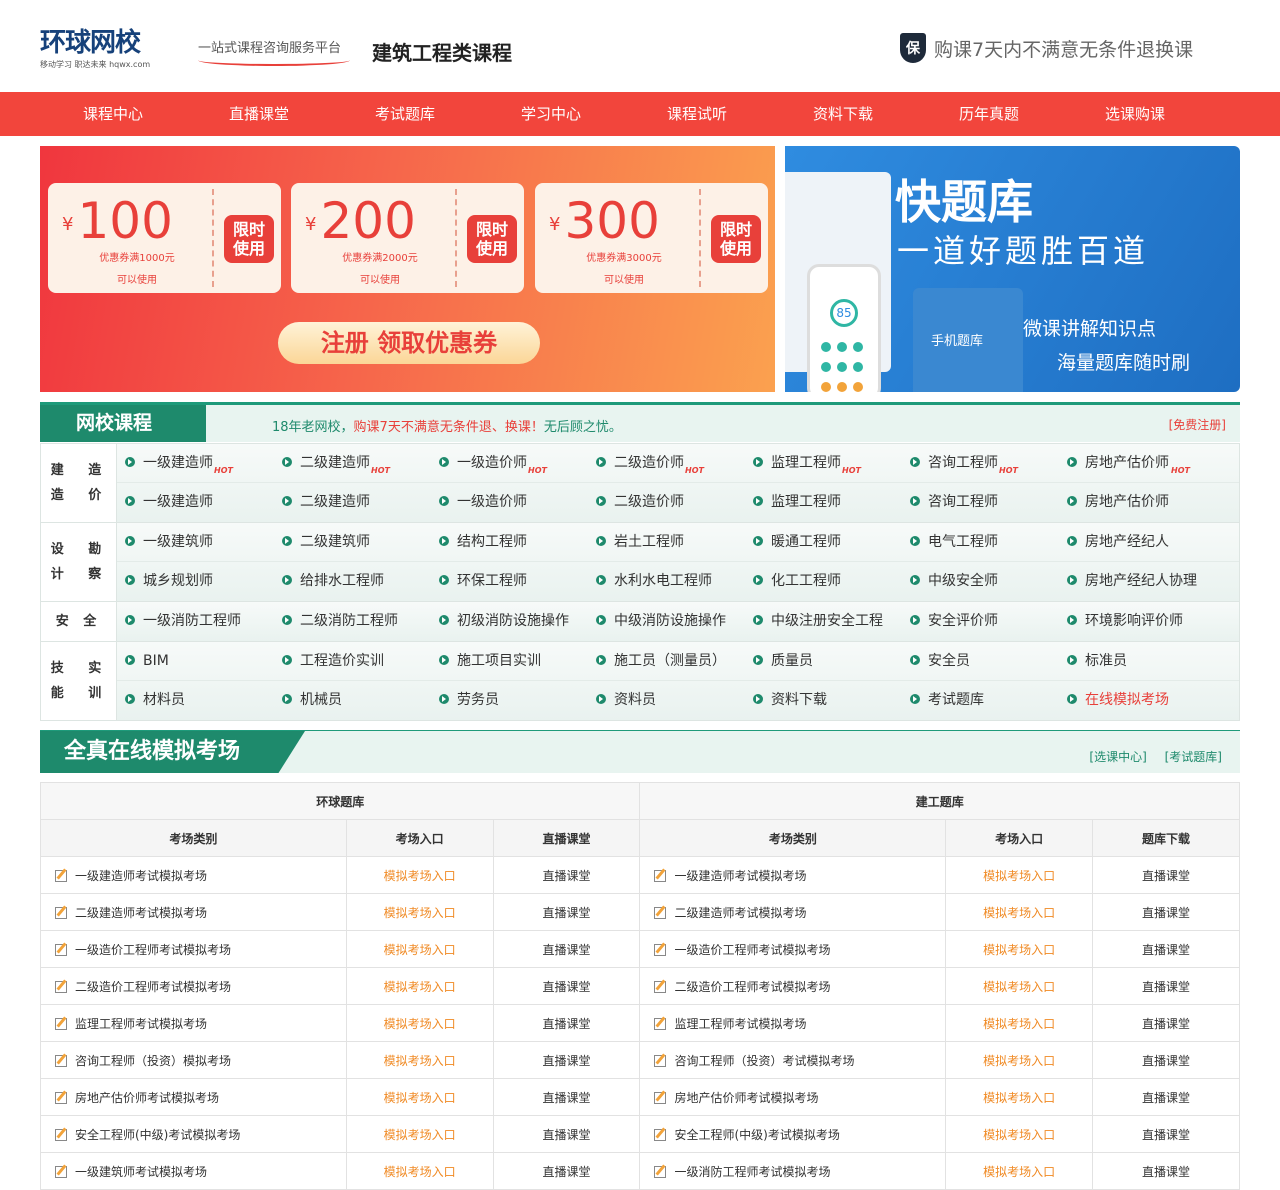 The width and height of the screenshot is (1280, 1190). What do you see at coordinates (1137, 621) in the screenshot?
I see `course-link: 环境影响评价师` at bounding box center [1137, 621].